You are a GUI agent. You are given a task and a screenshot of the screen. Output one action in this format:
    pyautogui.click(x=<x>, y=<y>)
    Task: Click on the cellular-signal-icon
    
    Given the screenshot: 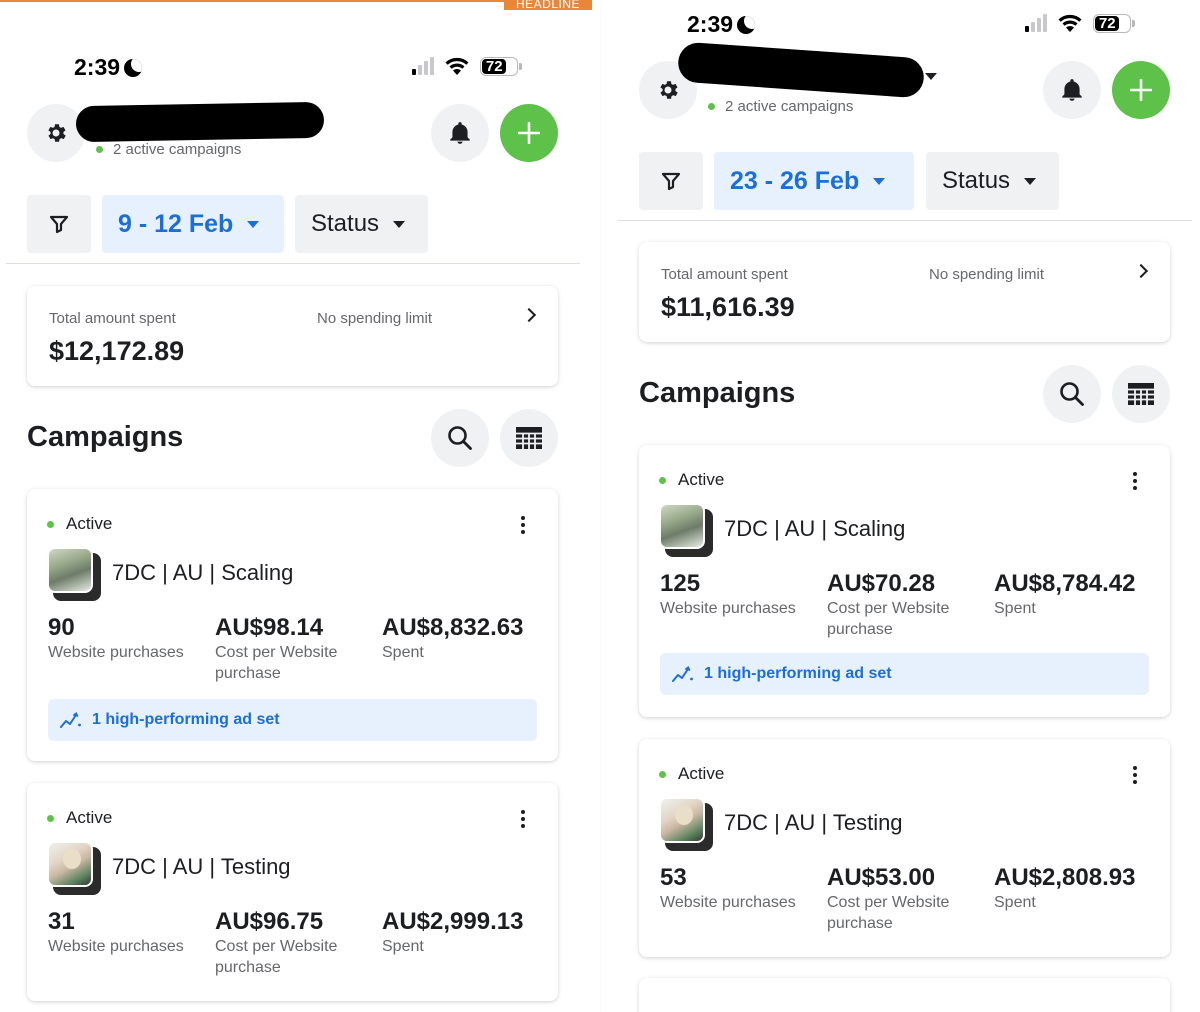 What is the action you would take?
    pyautogui.click(x=1036, y=23)
    